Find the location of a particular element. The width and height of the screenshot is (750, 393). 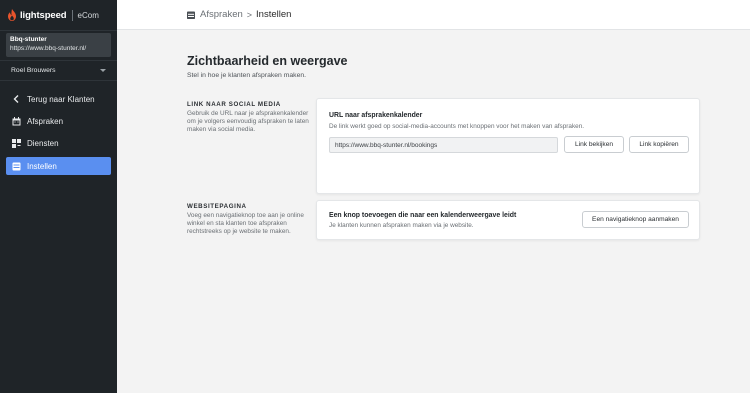

section-heading-social: LINK NAAR SOCIAL MEDIA is located at coordinates (234, 104).